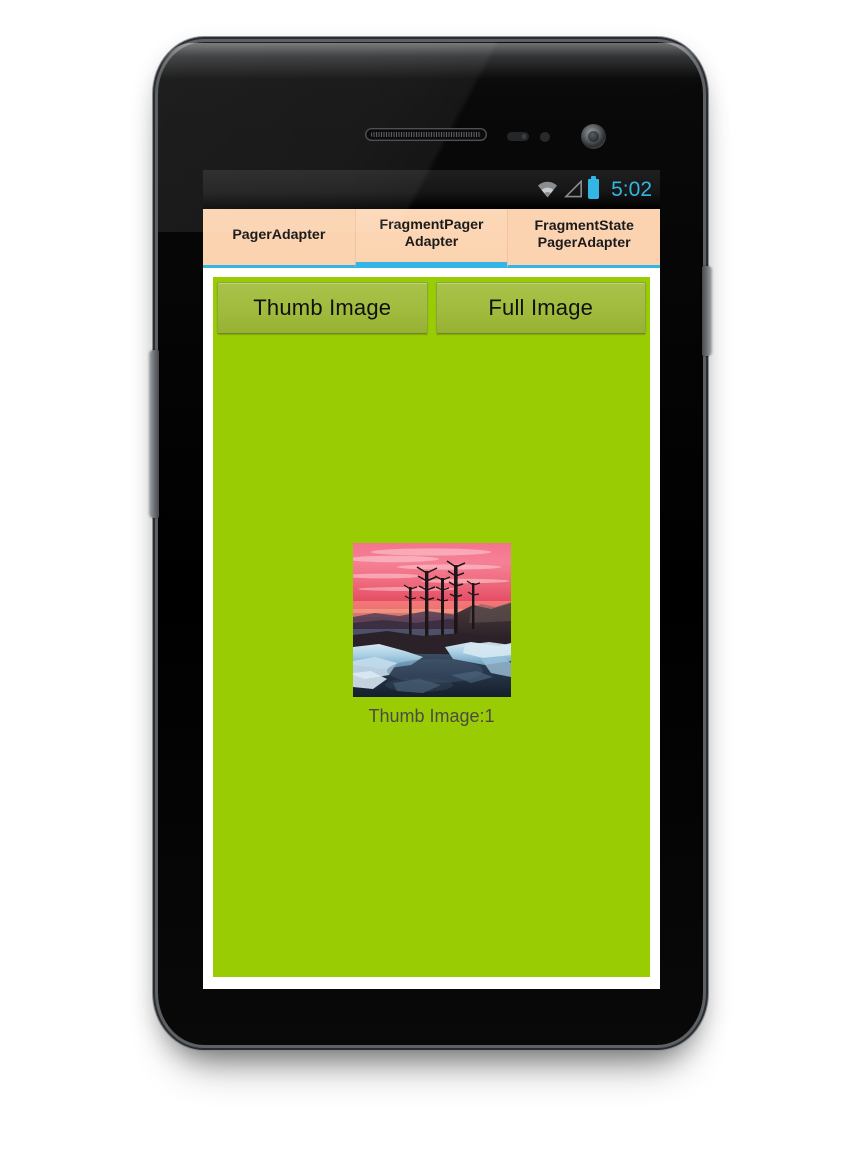 The image size is (860, 1167). What do you see at coordinates (431, 233) in the screenshot?
I see `tab-label: FragmentPager Adapter` at bounding box center [431, 233].